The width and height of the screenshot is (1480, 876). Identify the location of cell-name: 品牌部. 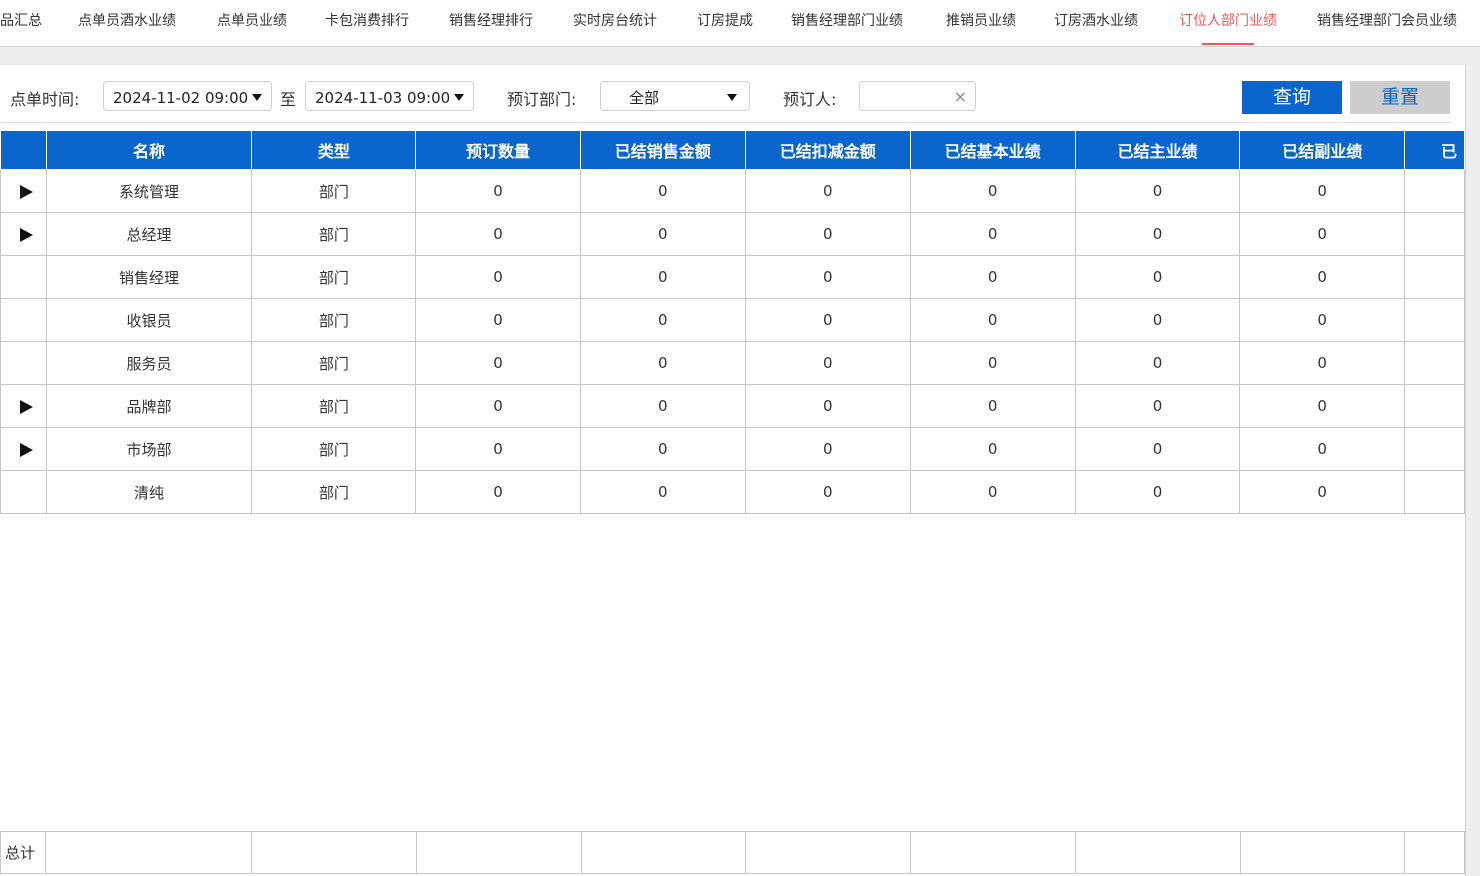
(149, 406).